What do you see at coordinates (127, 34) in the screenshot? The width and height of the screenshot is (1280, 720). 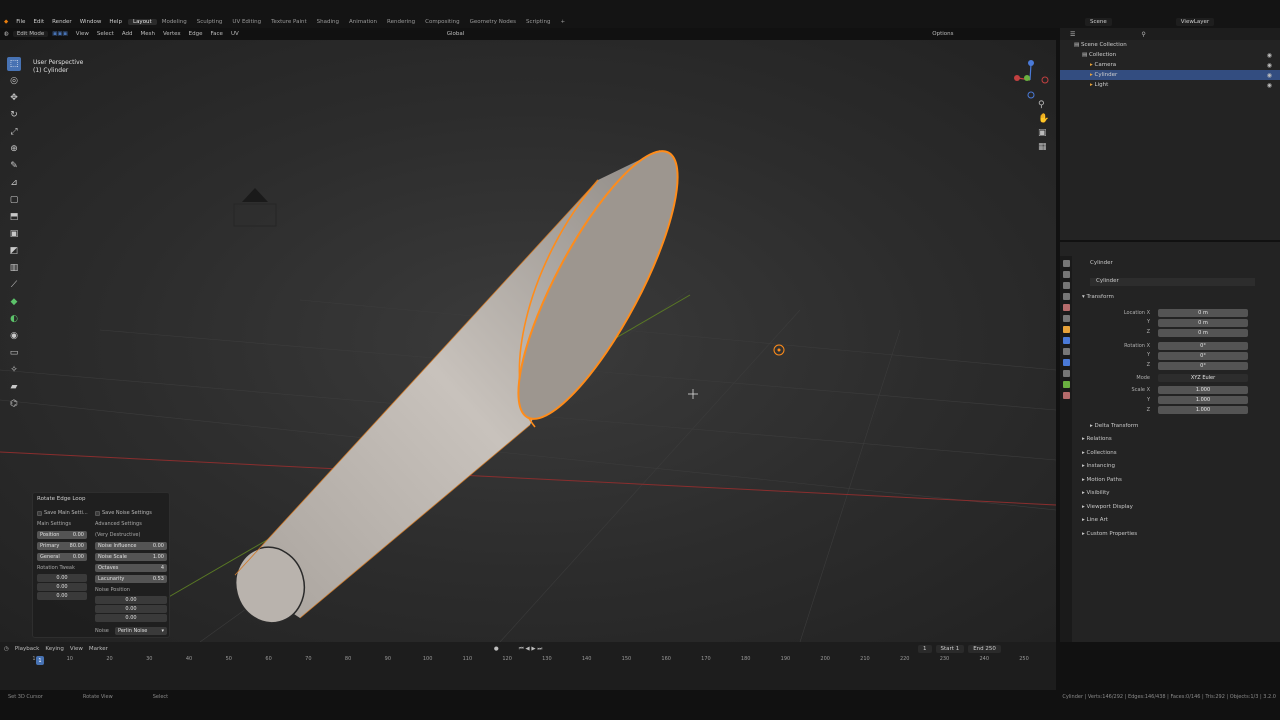 I see `menu-add: Add` at bounding box center [127, 34].